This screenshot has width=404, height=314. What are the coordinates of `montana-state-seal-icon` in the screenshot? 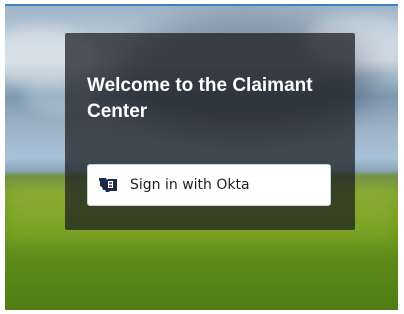 It's located at (108, 185).